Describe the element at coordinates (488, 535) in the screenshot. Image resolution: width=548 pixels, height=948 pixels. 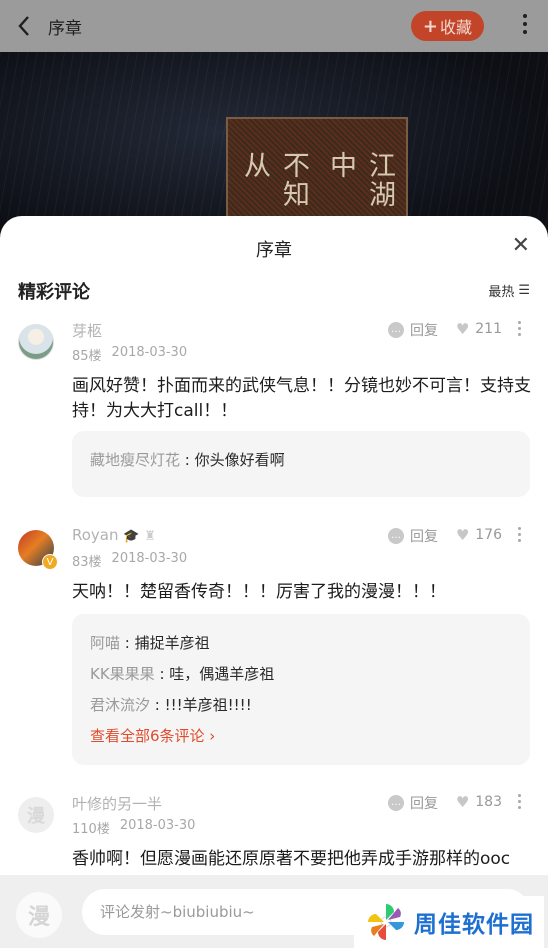
I see `like-count: 176` at that location.